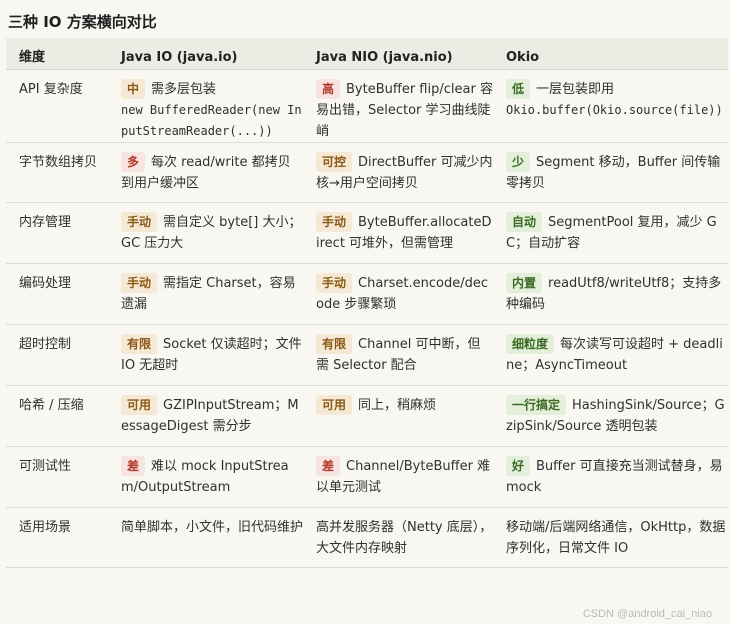 This screenshot has height=624, width=730. I want to click on okio-cell: 低一层包装即用 Okio.buffer(Okio.source(file)), so click(610, 106).